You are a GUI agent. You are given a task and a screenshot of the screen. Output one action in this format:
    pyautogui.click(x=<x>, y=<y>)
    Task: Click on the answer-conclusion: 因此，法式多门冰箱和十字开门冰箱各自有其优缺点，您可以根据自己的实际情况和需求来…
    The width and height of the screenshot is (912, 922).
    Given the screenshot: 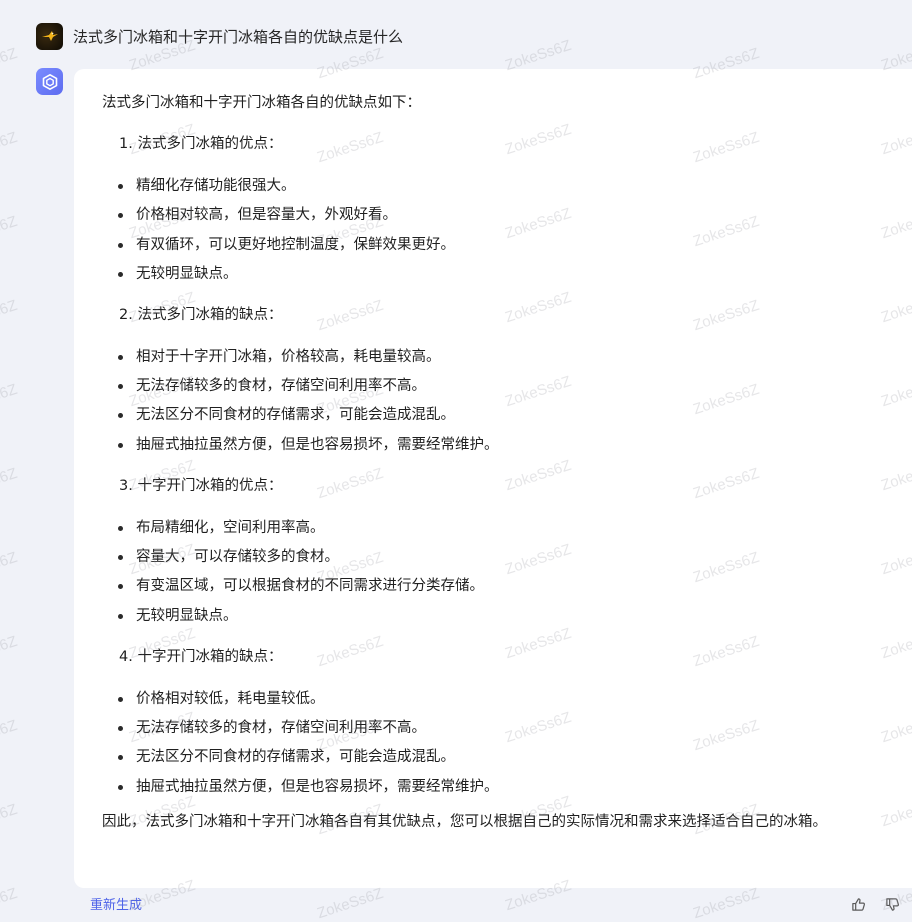 What is the action you would take?
    pyautogui.click(x=464, y=821)
    